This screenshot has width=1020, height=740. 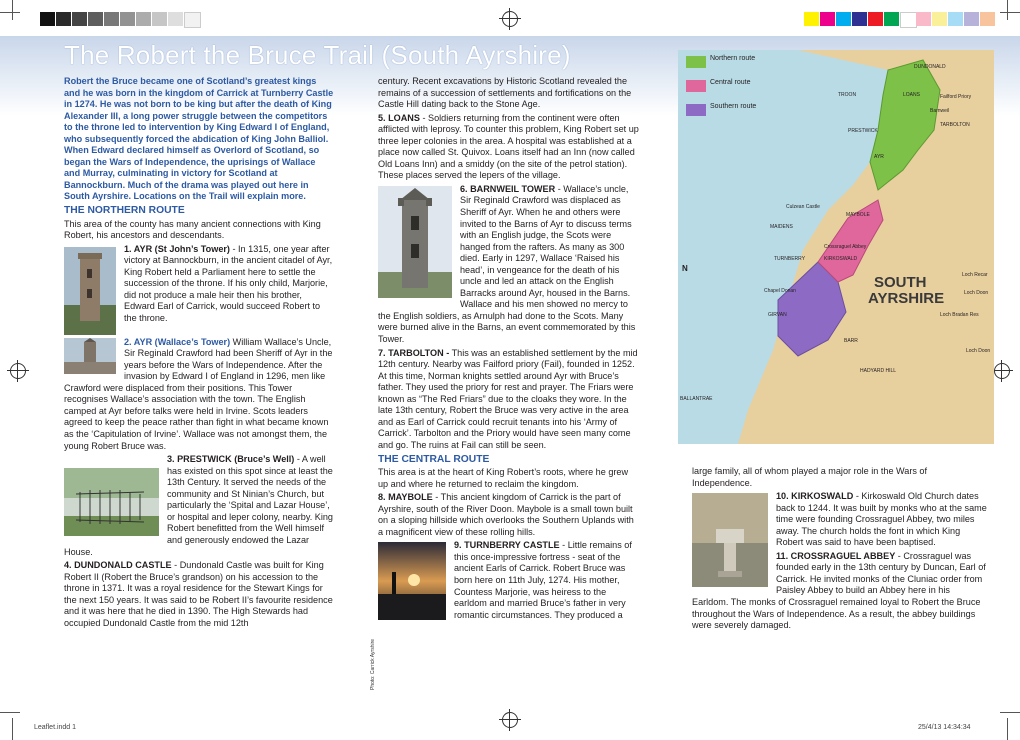 What do you see at coordinates (405, 497) in the screenshot?
I see `entry-title: 8. MAYBOLE` at bounding box center [405, 497].